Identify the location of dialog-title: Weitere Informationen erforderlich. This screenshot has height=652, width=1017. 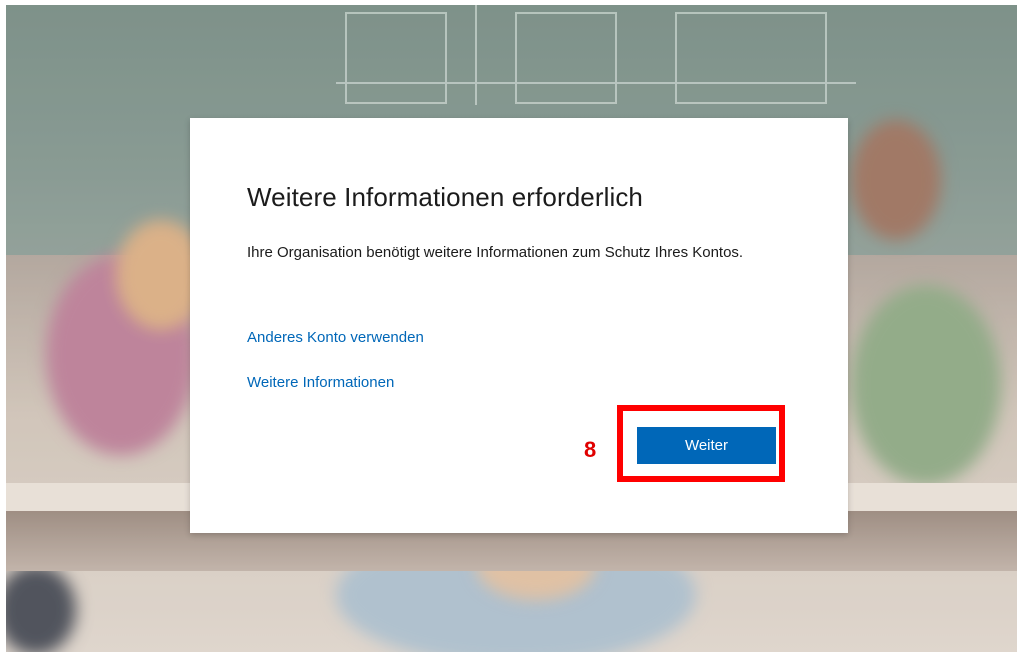
(445, 197).